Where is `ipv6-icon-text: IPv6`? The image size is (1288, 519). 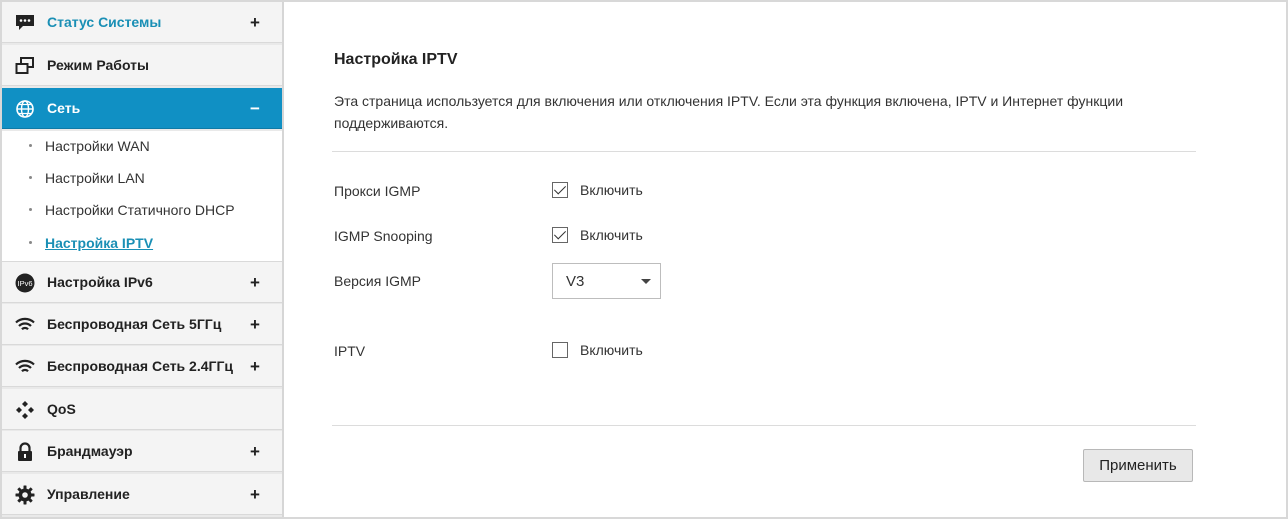 ipv6-icon-text: IPv6 is located at coordinates (24, 283).